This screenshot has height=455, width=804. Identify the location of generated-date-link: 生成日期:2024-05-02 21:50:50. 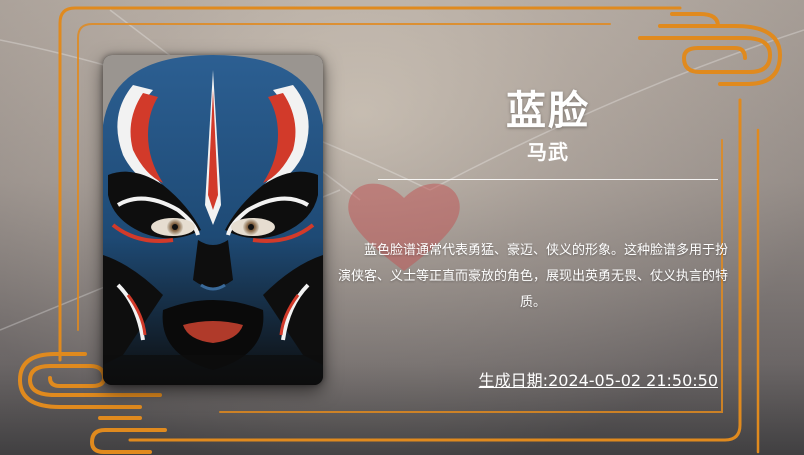
(598, 379).